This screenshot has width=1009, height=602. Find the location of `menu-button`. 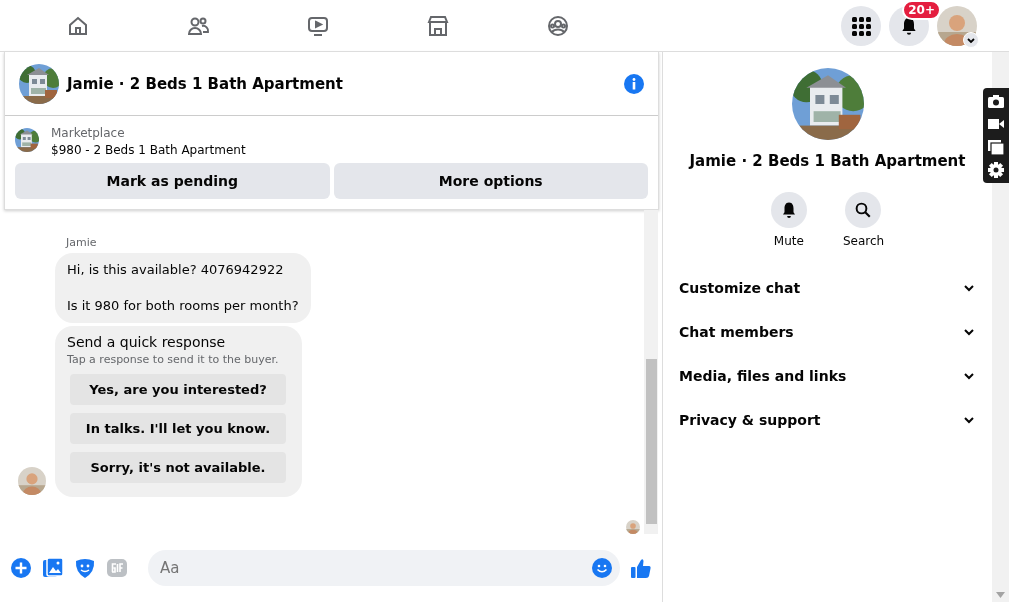

menu-button is located at coordinates (861, 25).